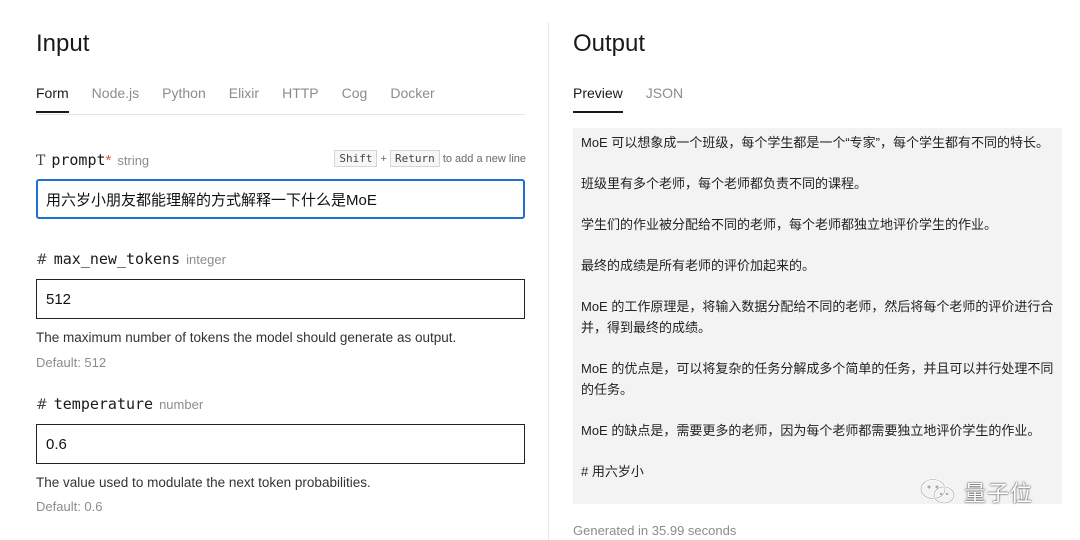  What do you see at coordinates (811, 430) in the screenshot?
I see `output-paragraph: MoE 的缺点是，需要更多的老师，因为每个老师都需要独立地评价学生的作业。` at bounding box center [811, 430].